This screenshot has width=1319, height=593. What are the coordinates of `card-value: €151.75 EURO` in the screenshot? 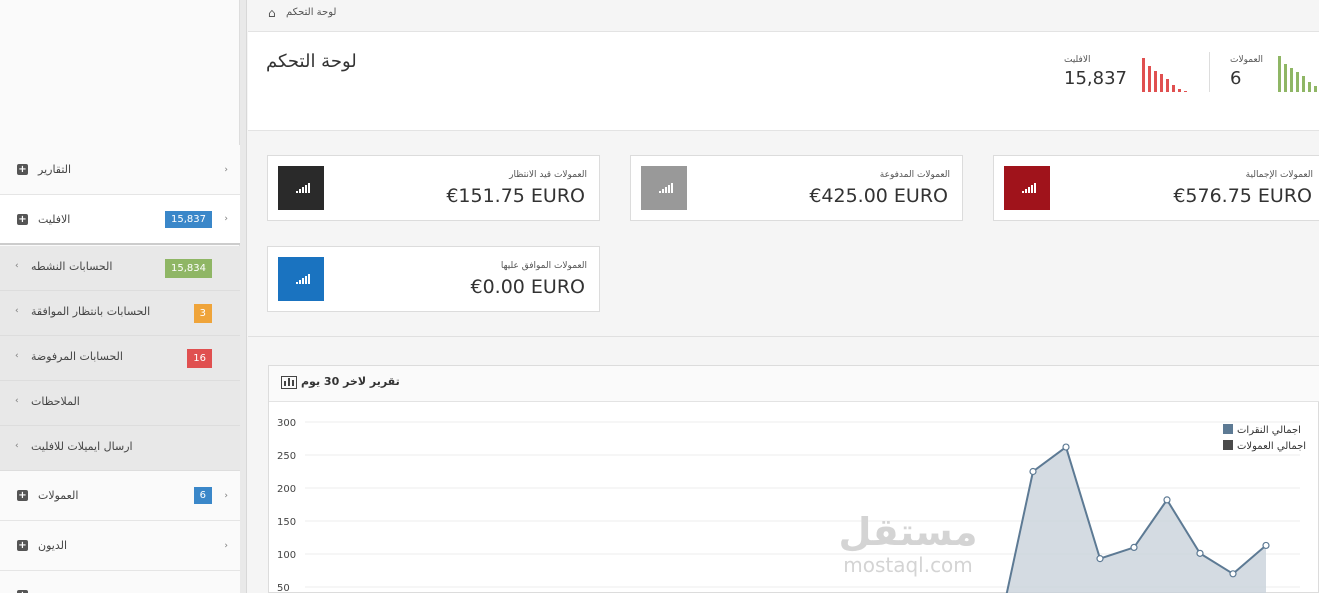 It's located at (515, 196).